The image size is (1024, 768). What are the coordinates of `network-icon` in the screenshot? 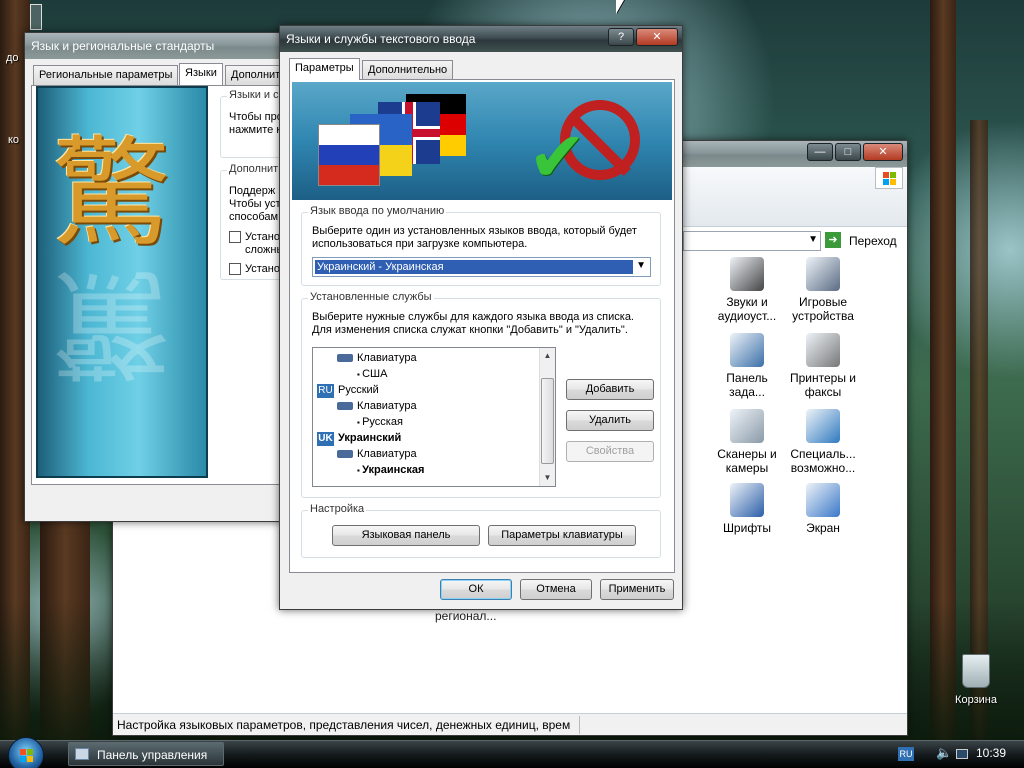 It's located at (962, 754).